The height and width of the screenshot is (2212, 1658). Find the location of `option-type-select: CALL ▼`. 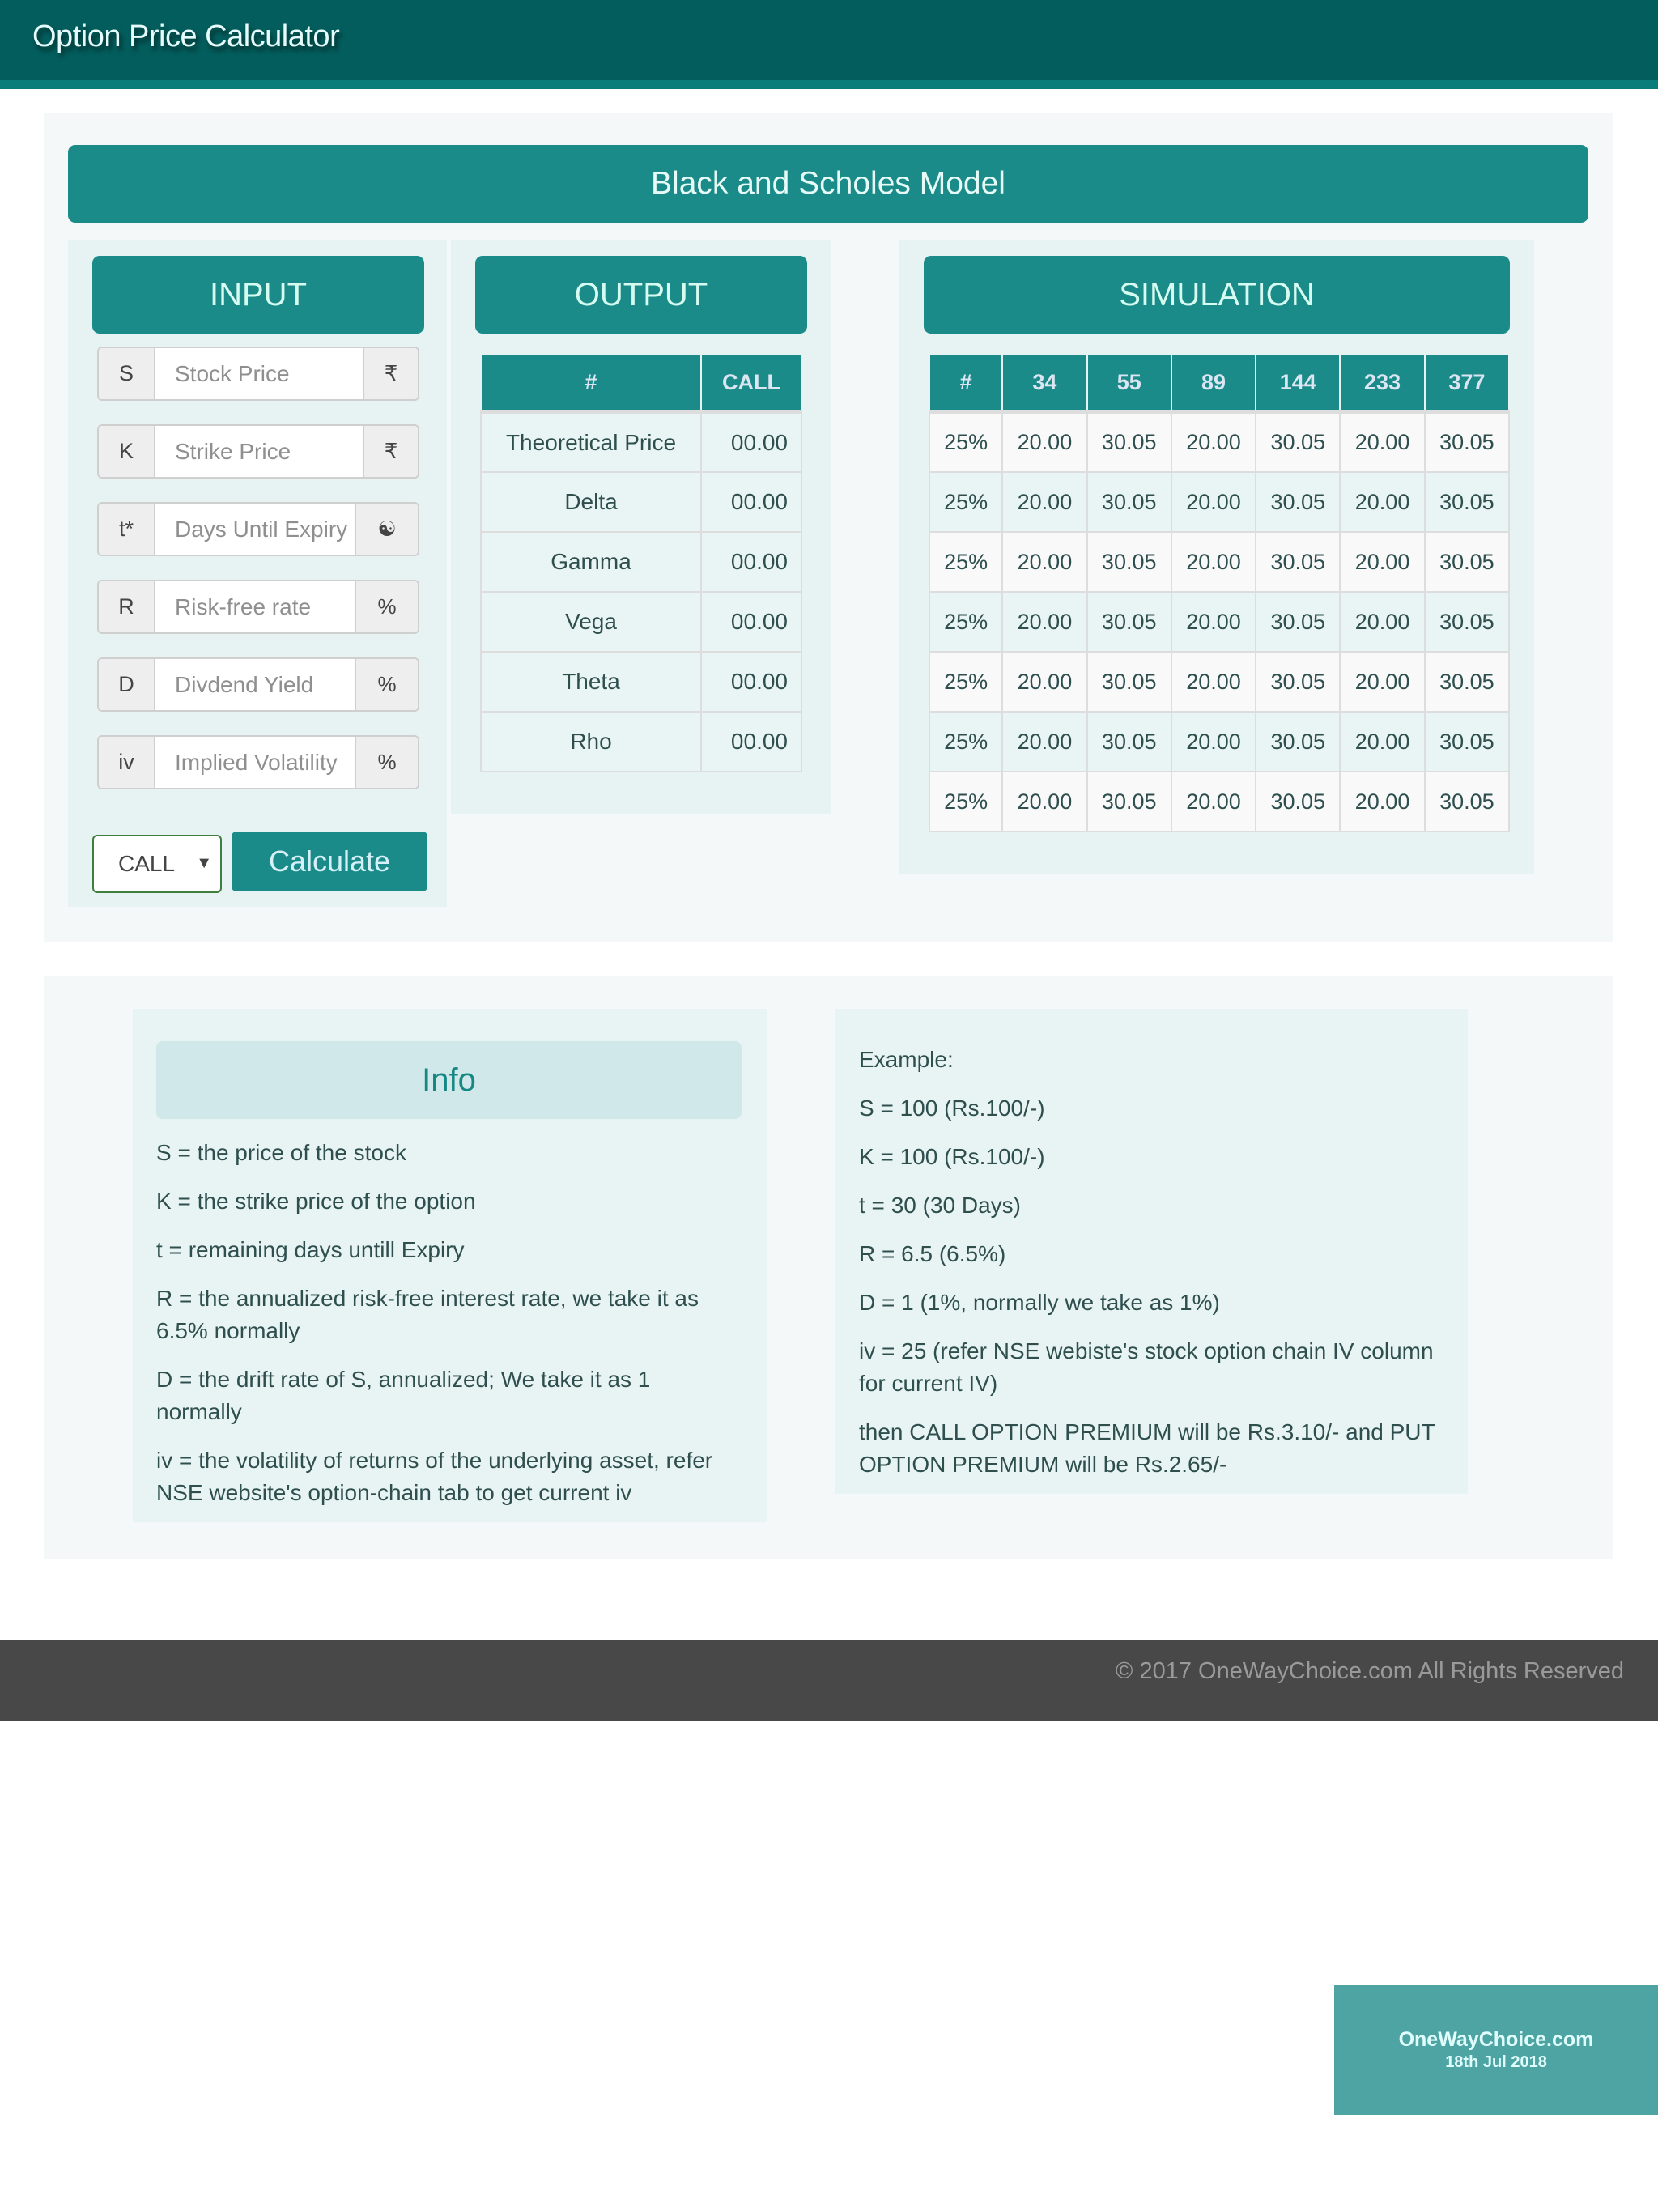

option-type-select: CALL ▼ is located at coordinates (157, 864).